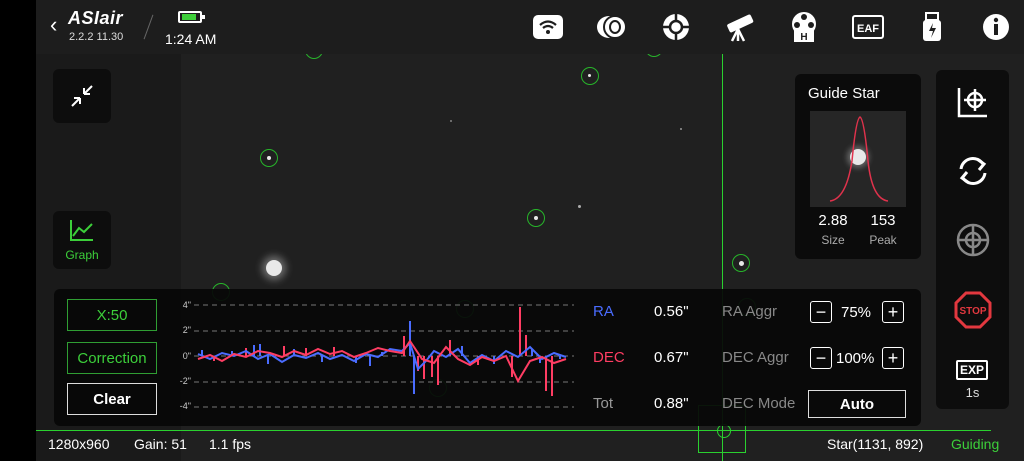  What do you see at coordinates (671, 357) in the screenshot?
I see `dec-value: 0.67"` at bounding box center [671, 357].